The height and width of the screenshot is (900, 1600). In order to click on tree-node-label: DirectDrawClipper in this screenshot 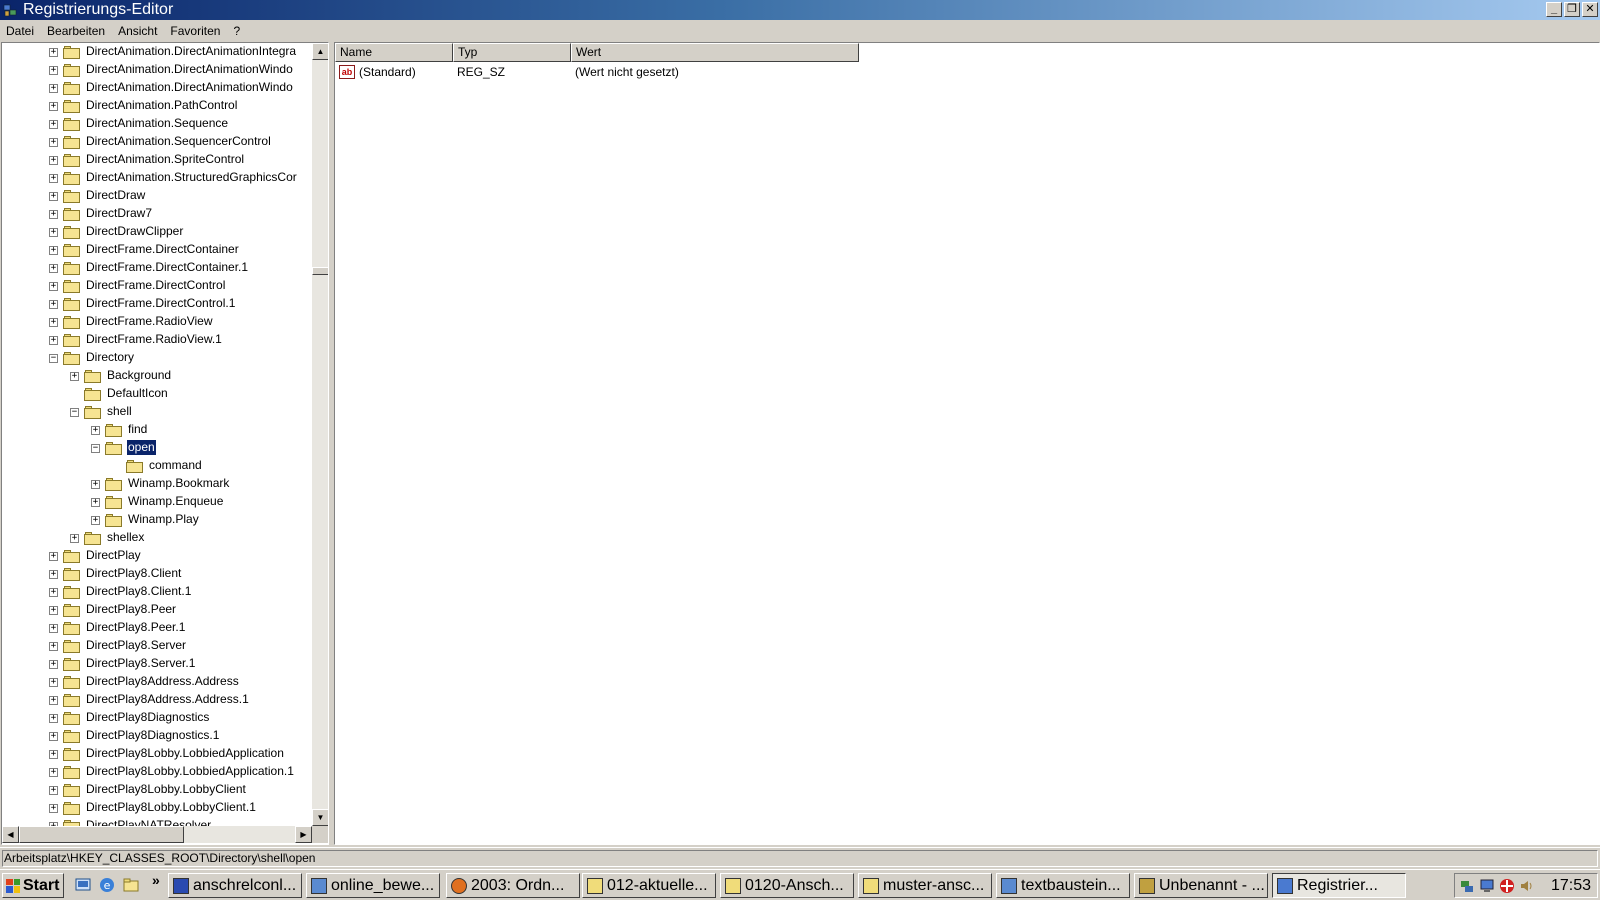, I will do `click(134, 231)`.